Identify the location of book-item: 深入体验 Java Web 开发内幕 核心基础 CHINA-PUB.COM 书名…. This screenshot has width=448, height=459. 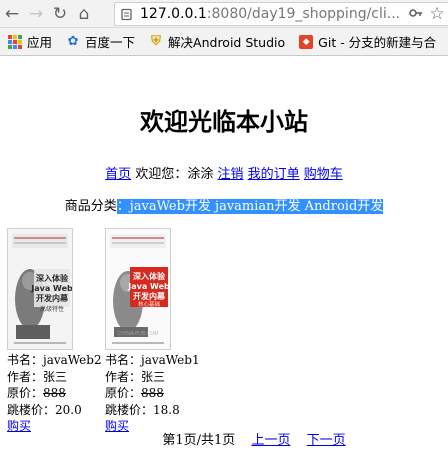
(153, 331).